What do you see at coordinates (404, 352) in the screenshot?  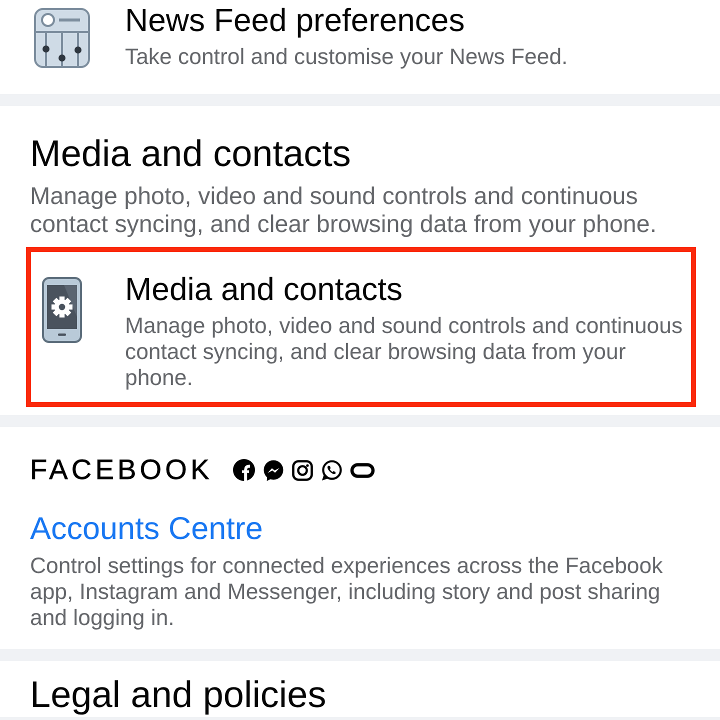 I see `item-description: Manage photo, video and sound controls and continuous contact syncing, and clear browsing data from your phone.` at bounding box center [404, 352].